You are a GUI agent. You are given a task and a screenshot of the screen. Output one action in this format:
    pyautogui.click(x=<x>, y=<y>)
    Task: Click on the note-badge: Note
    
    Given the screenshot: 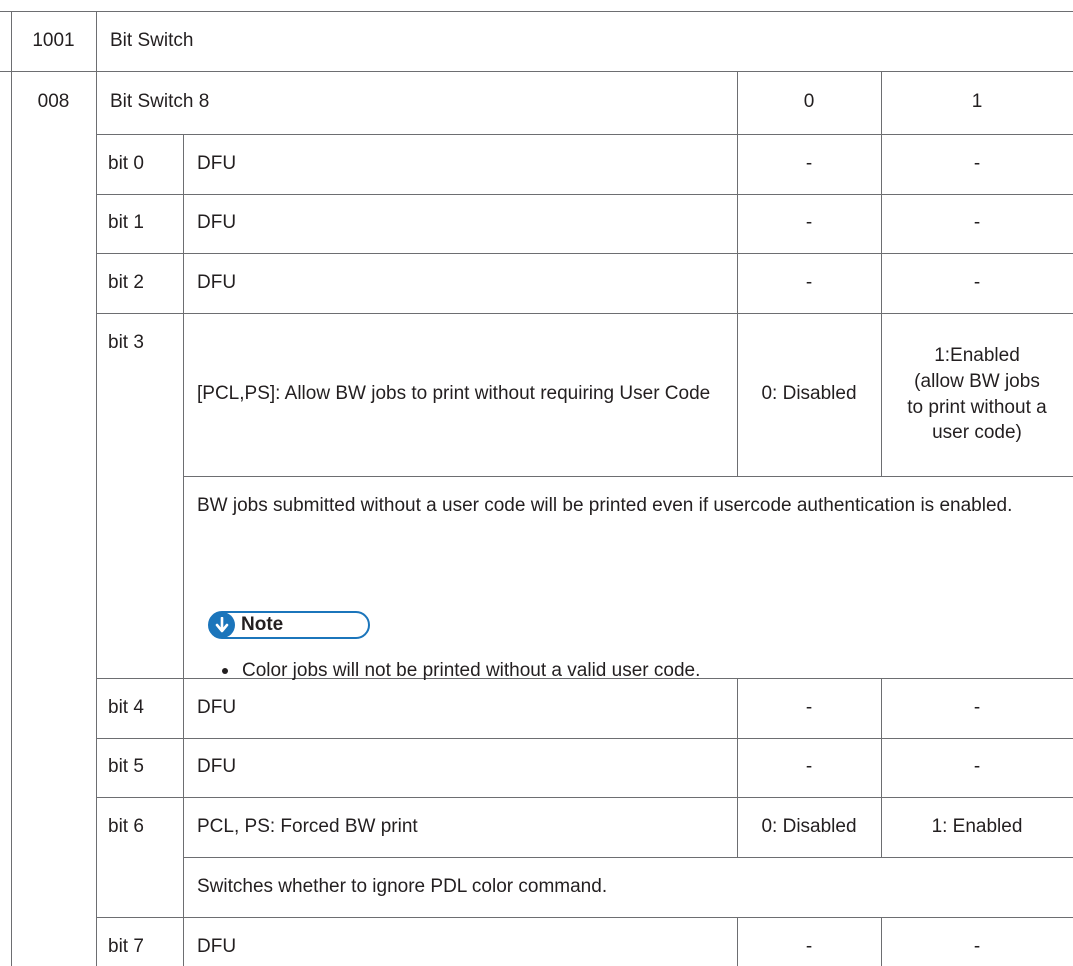 What is the action you would take?
    pyautogui.click(x=289, y=625)
    